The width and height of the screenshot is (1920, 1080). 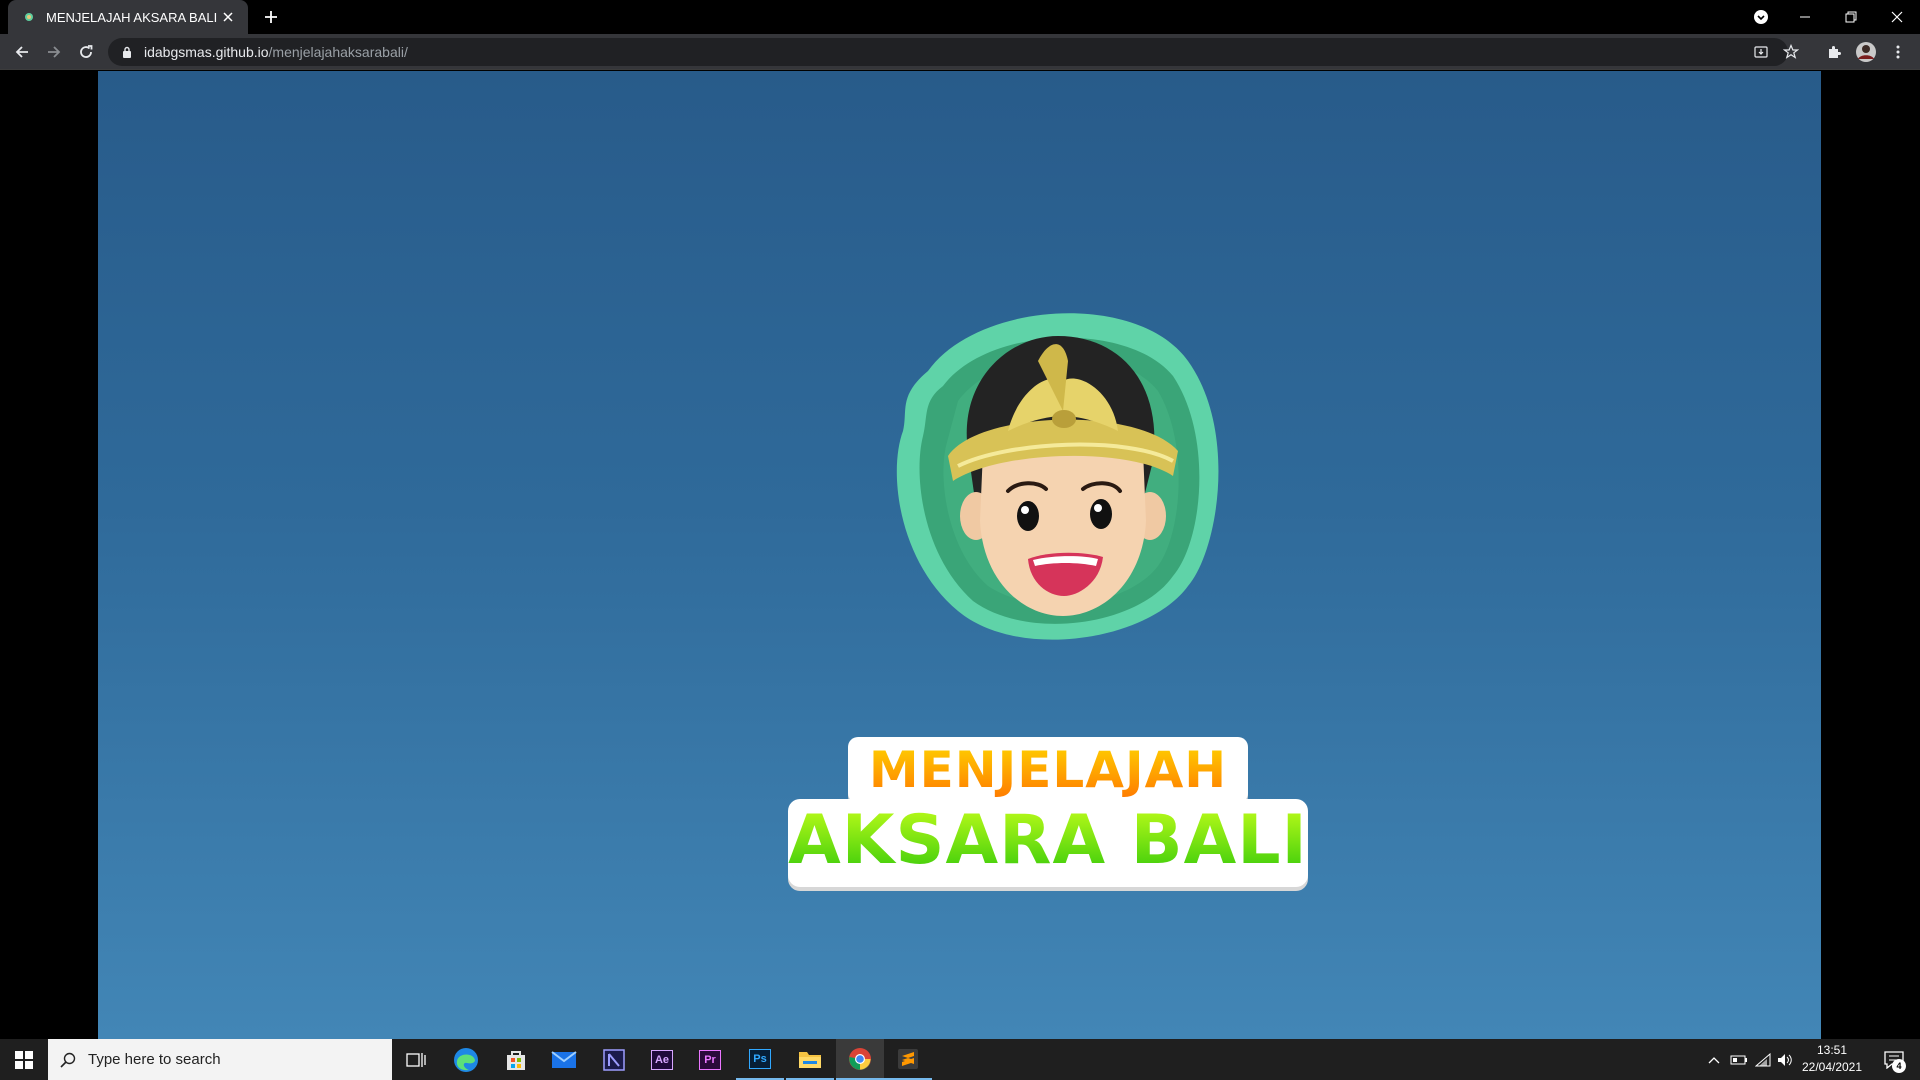 I want to click on file-explorer-icon, so click(x=810, y=1059).